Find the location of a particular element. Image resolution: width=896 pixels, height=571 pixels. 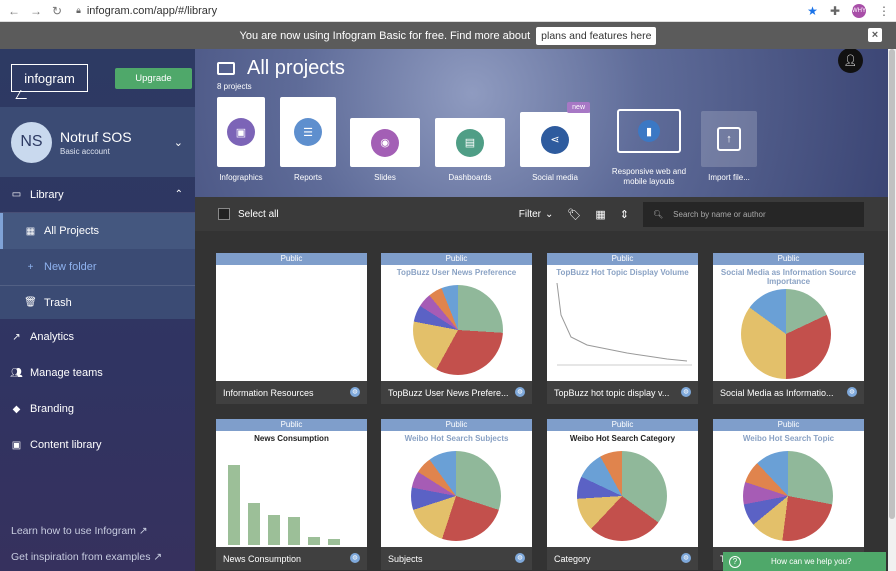

plans-features-link: plans and features here is located at coordinates (596, 35).